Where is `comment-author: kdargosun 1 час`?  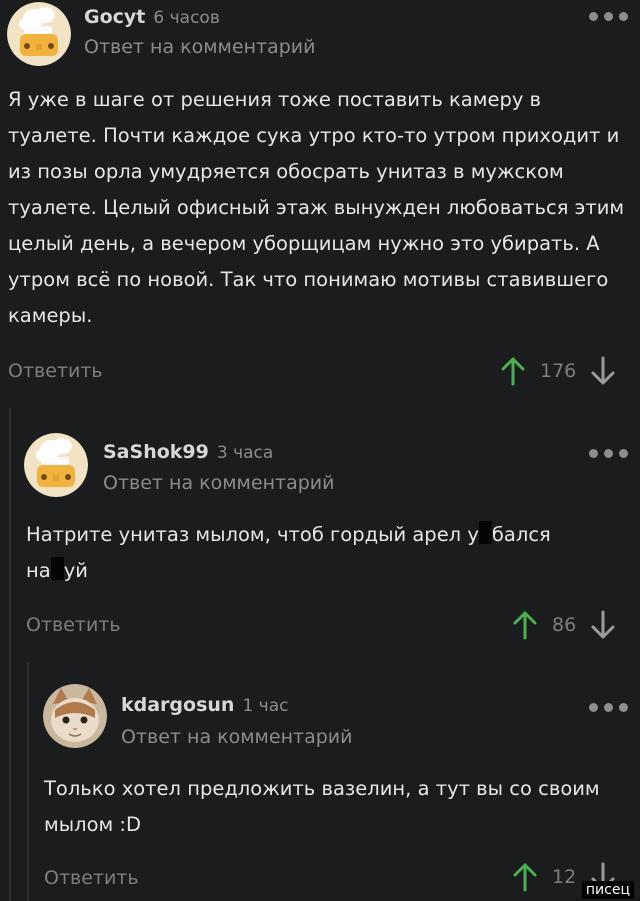 comment-author: kdargosun 1 час is located at coordinates (204, 705).